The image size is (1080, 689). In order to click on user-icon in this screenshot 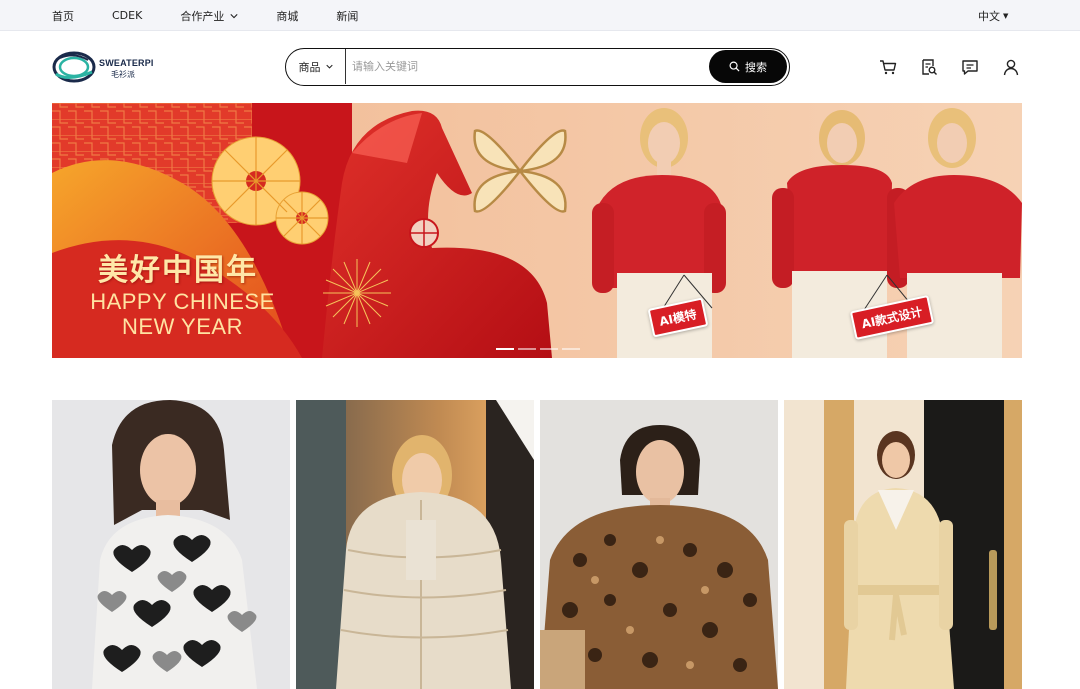, I will do `click(1011, 67)`.